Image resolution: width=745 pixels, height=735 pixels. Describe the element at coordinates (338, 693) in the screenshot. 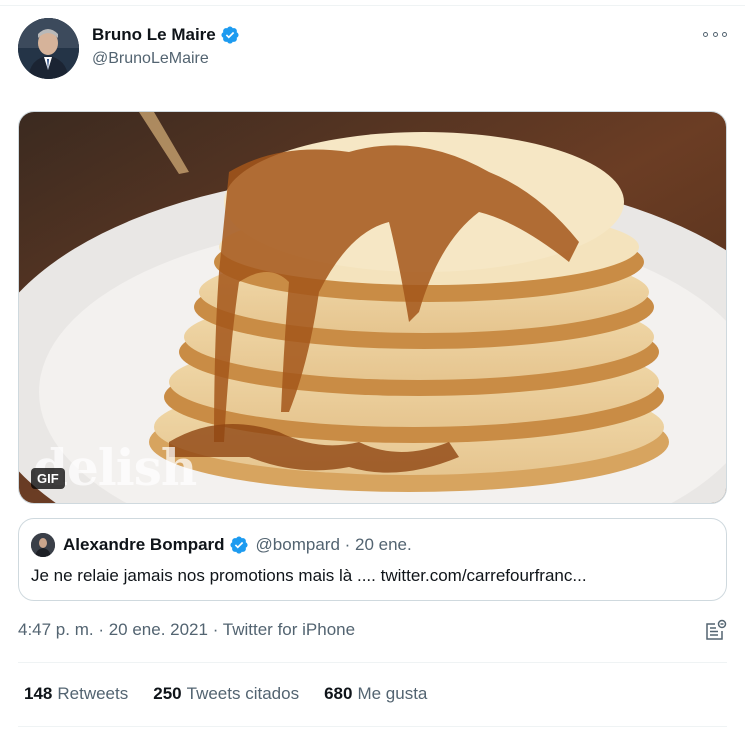

I see `stat-value: 680` at that location.